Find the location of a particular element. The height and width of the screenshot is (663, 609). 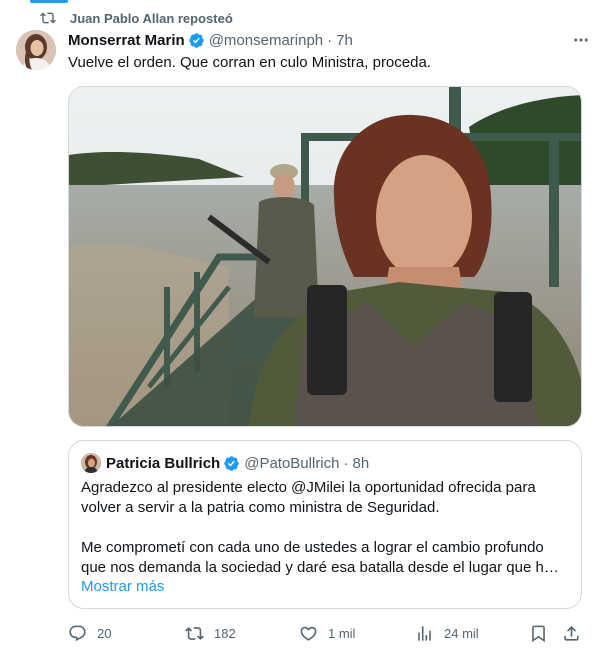

more-dots-icon is located at coordinates (581, 40).